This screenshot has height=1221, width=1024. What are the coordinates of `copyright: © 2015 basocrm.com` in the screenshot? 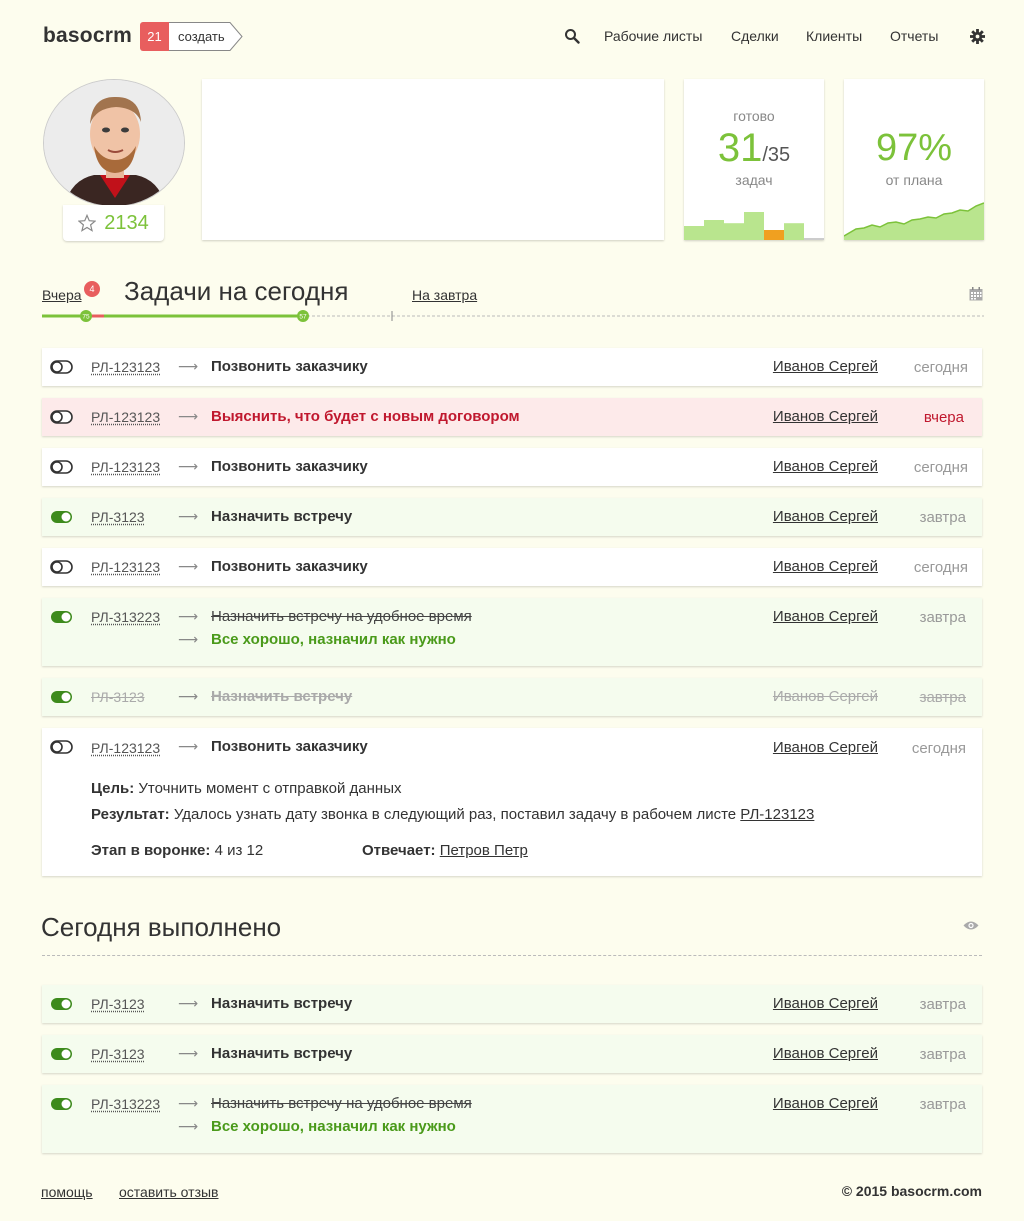 It's located at (911, 1191).